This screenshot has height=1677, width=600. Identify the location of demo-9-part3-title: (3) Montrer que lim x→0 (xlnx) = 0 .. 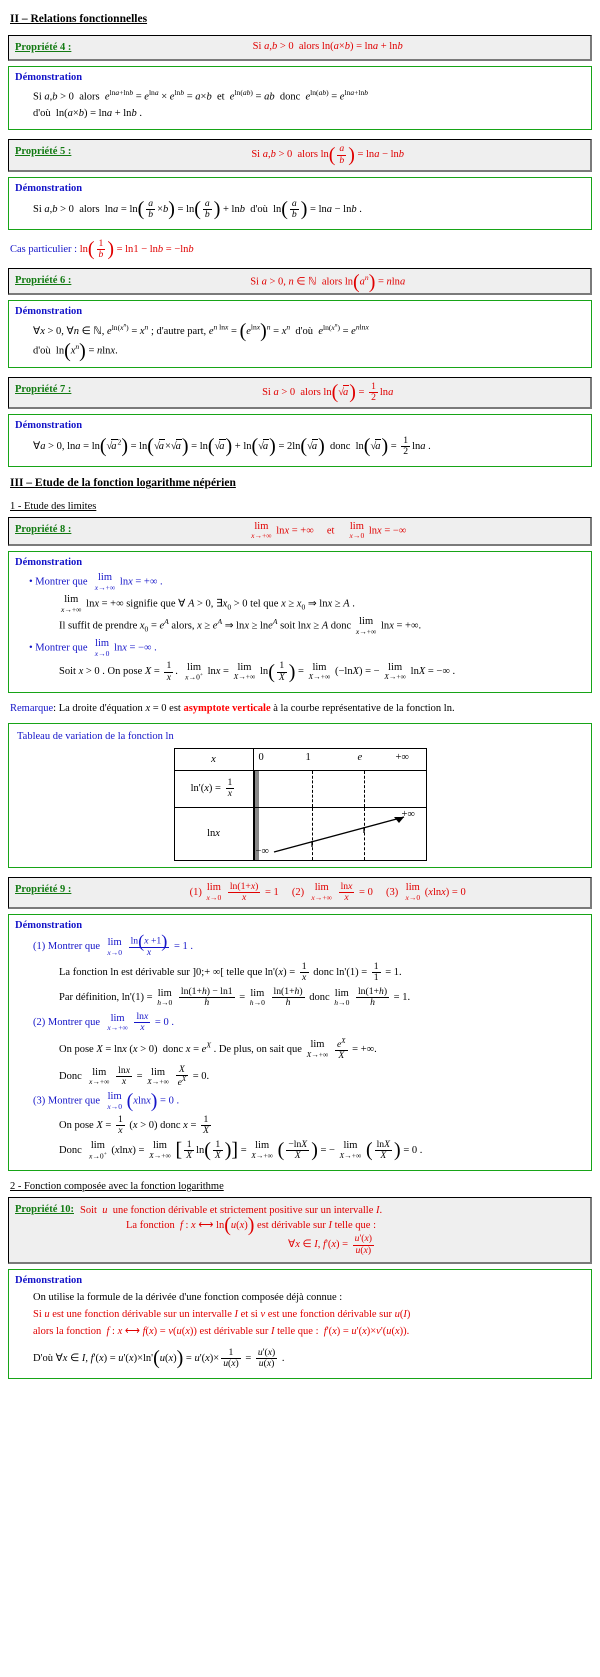
(106, 1101).